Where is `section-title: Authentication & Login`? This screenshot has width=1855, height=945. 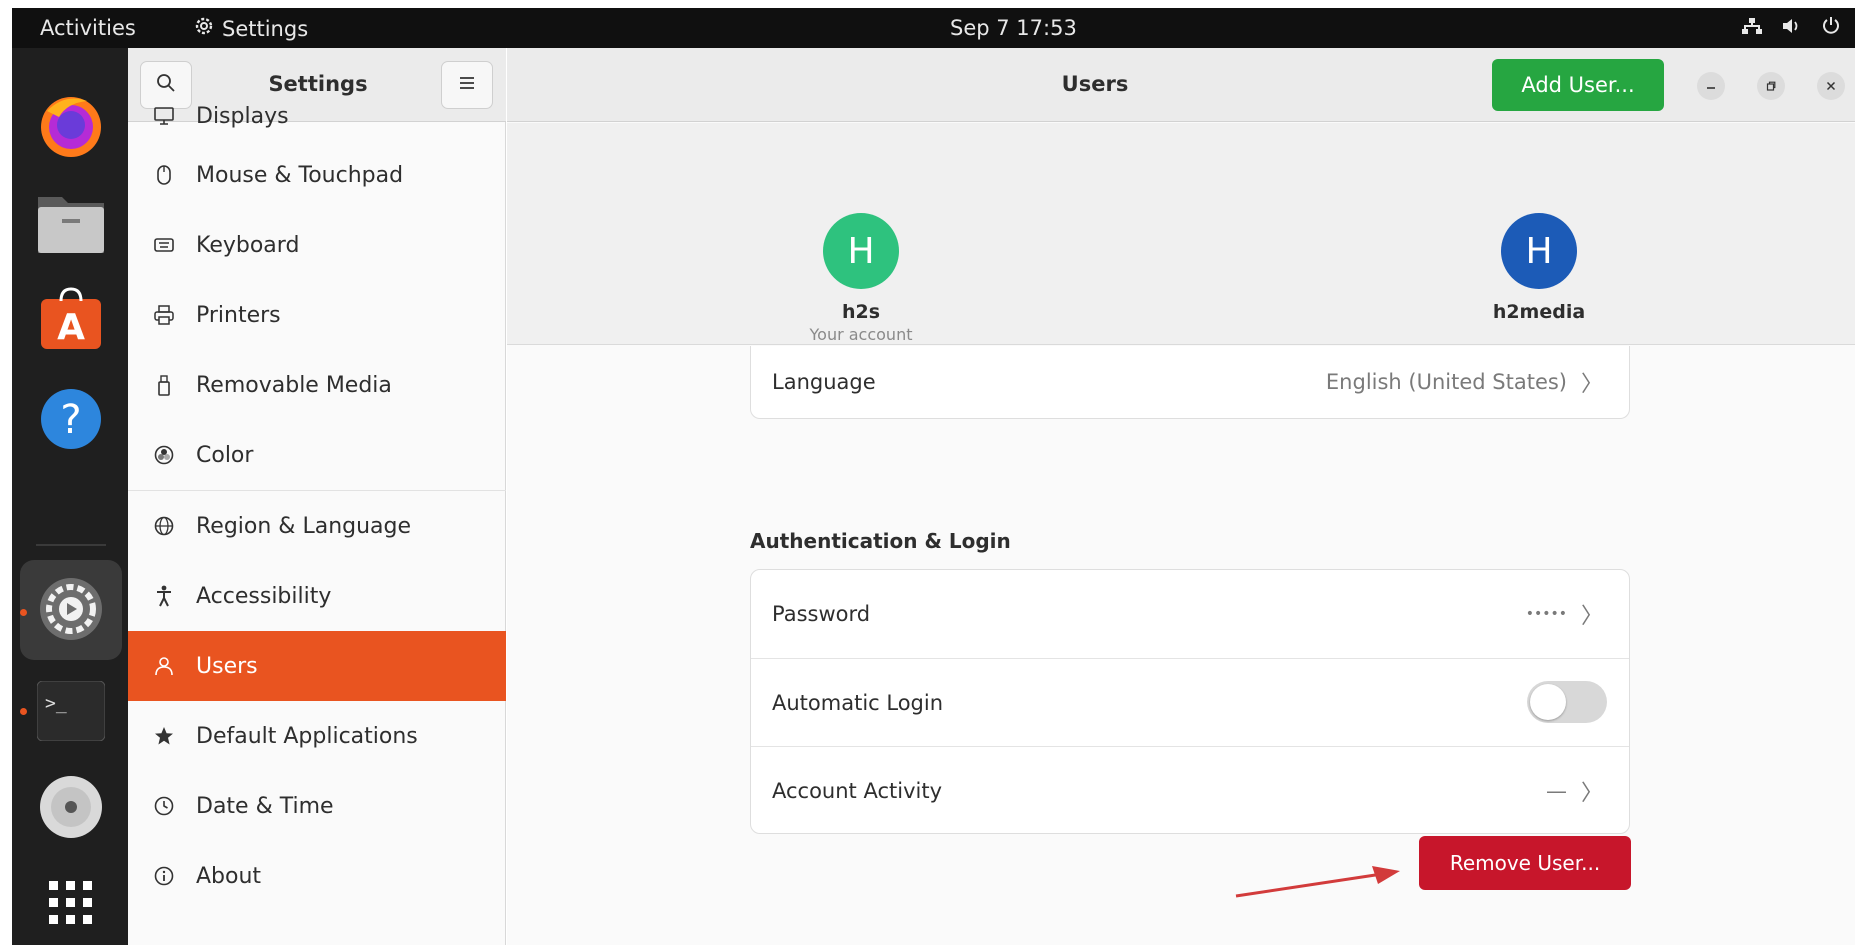
section-title: Authentication & Login is located at coordinates (880, 541).